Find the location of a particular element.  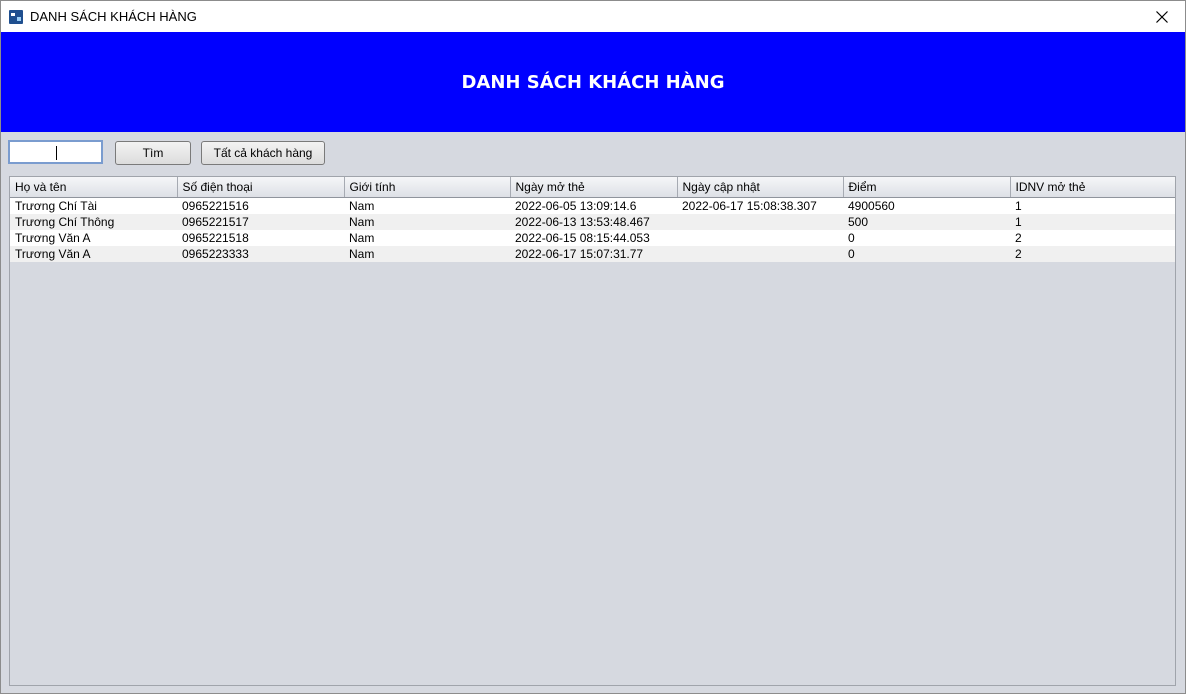

column-header-points: Điểm is located at coordinates (927, 187).